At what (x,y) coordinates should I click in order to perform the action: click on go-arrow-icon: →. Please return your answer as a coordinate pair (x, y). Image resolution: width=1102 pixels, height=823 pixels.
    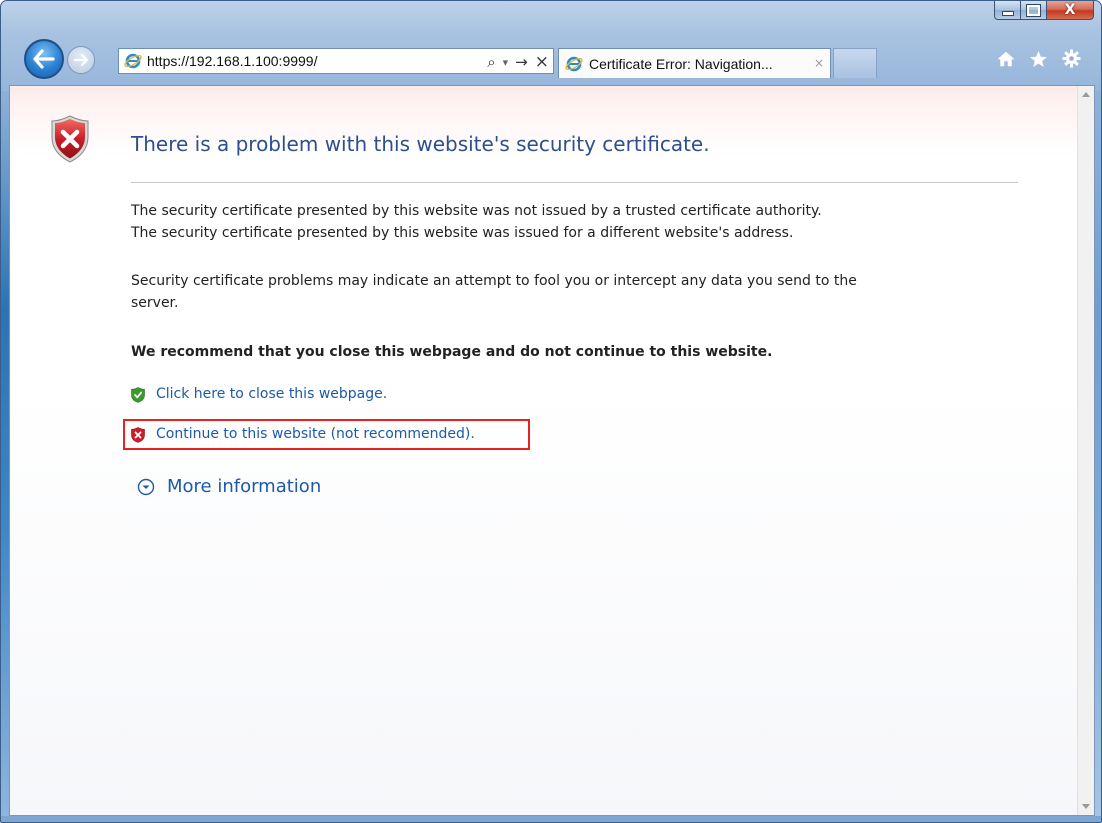
    Looking at the image, I should click on (521, 62).